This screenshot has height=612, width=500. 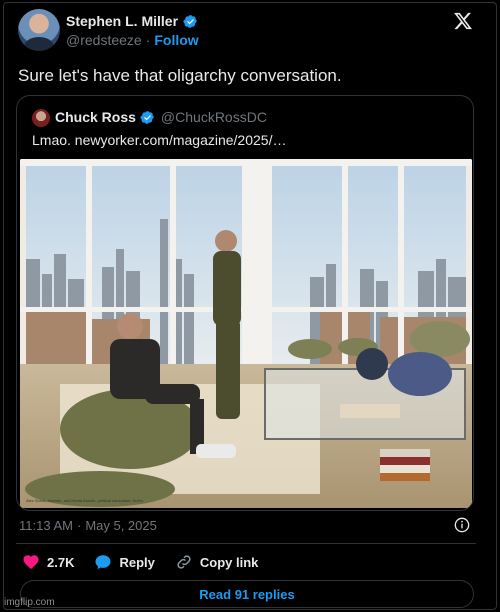 I want to click on author-name-row: Stephen L. Miller, so click(x=132, y=21).